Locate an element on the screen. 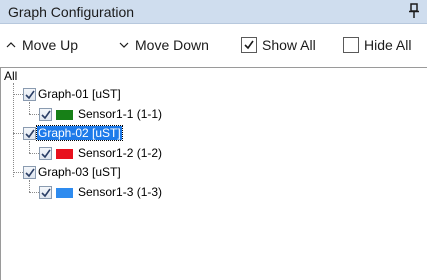 The image size is (427, 280). move-down-button: Move Down is located at coordinates (164, 45).